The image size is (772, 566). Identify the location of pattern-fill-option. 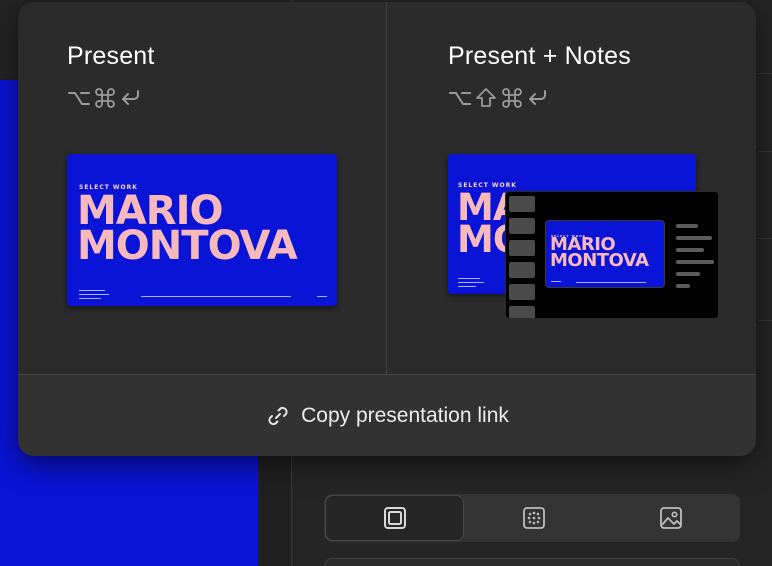
(533, 518).